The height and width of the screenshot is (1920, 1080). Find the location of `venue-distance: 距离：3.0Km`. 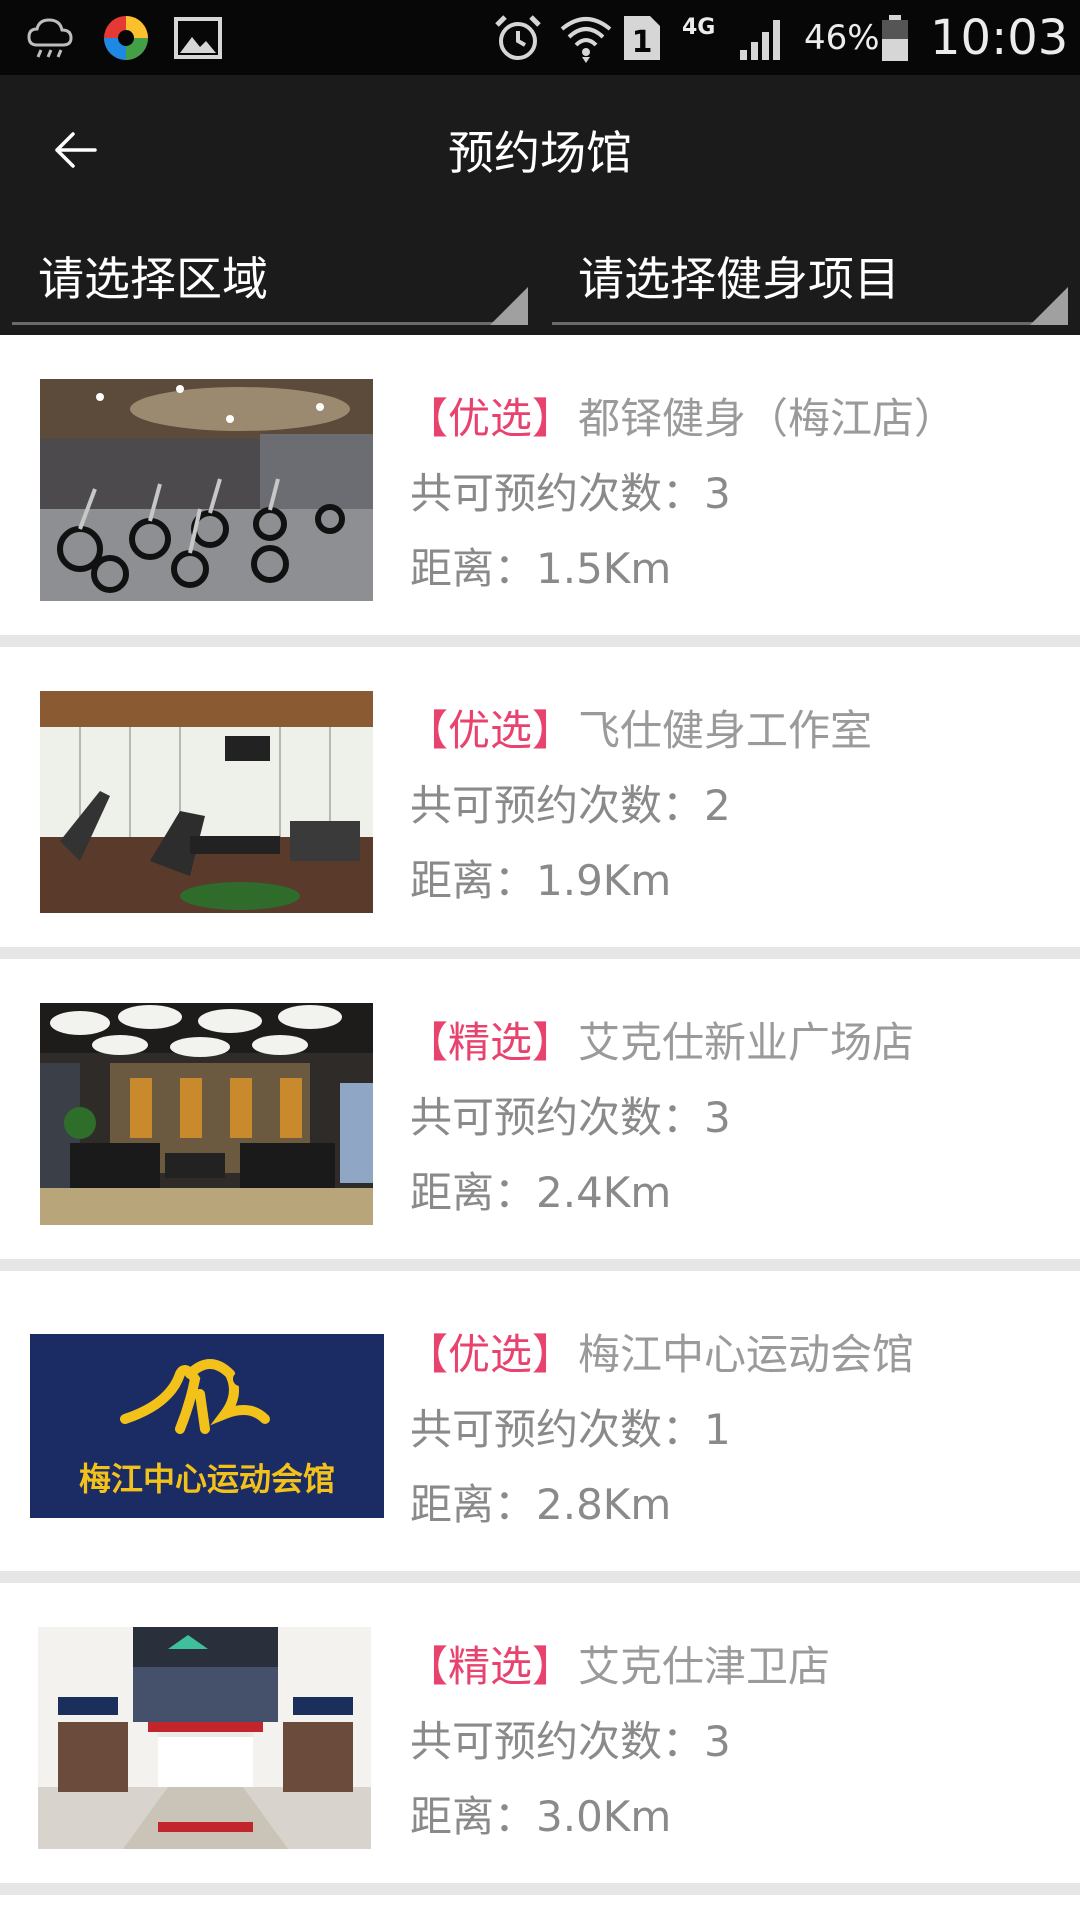

venue-distance: 距离：3.0Km is located at coordinates (541, 1816).